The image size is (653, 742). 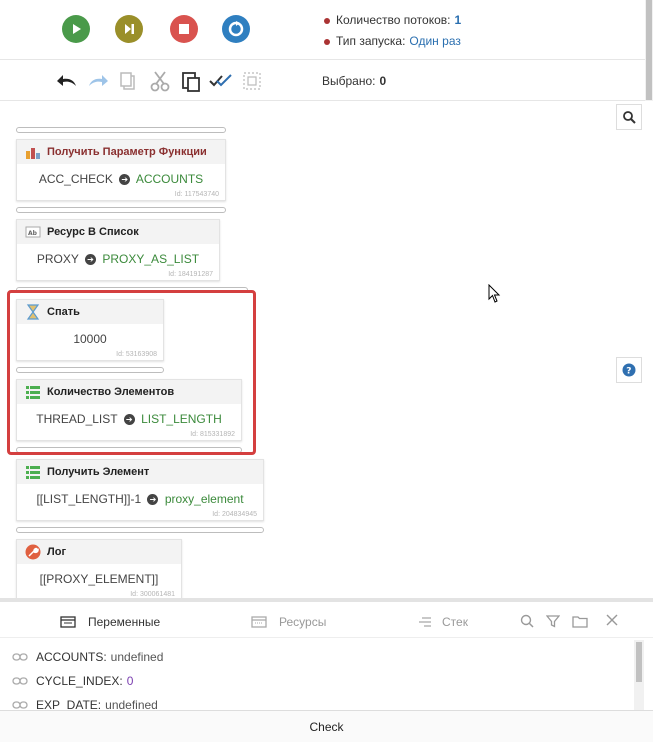 What do you see at coordinates (303, 622) in the screenshot?
I see `tab-label: Ресурсы` at bounding box center [303, 622].